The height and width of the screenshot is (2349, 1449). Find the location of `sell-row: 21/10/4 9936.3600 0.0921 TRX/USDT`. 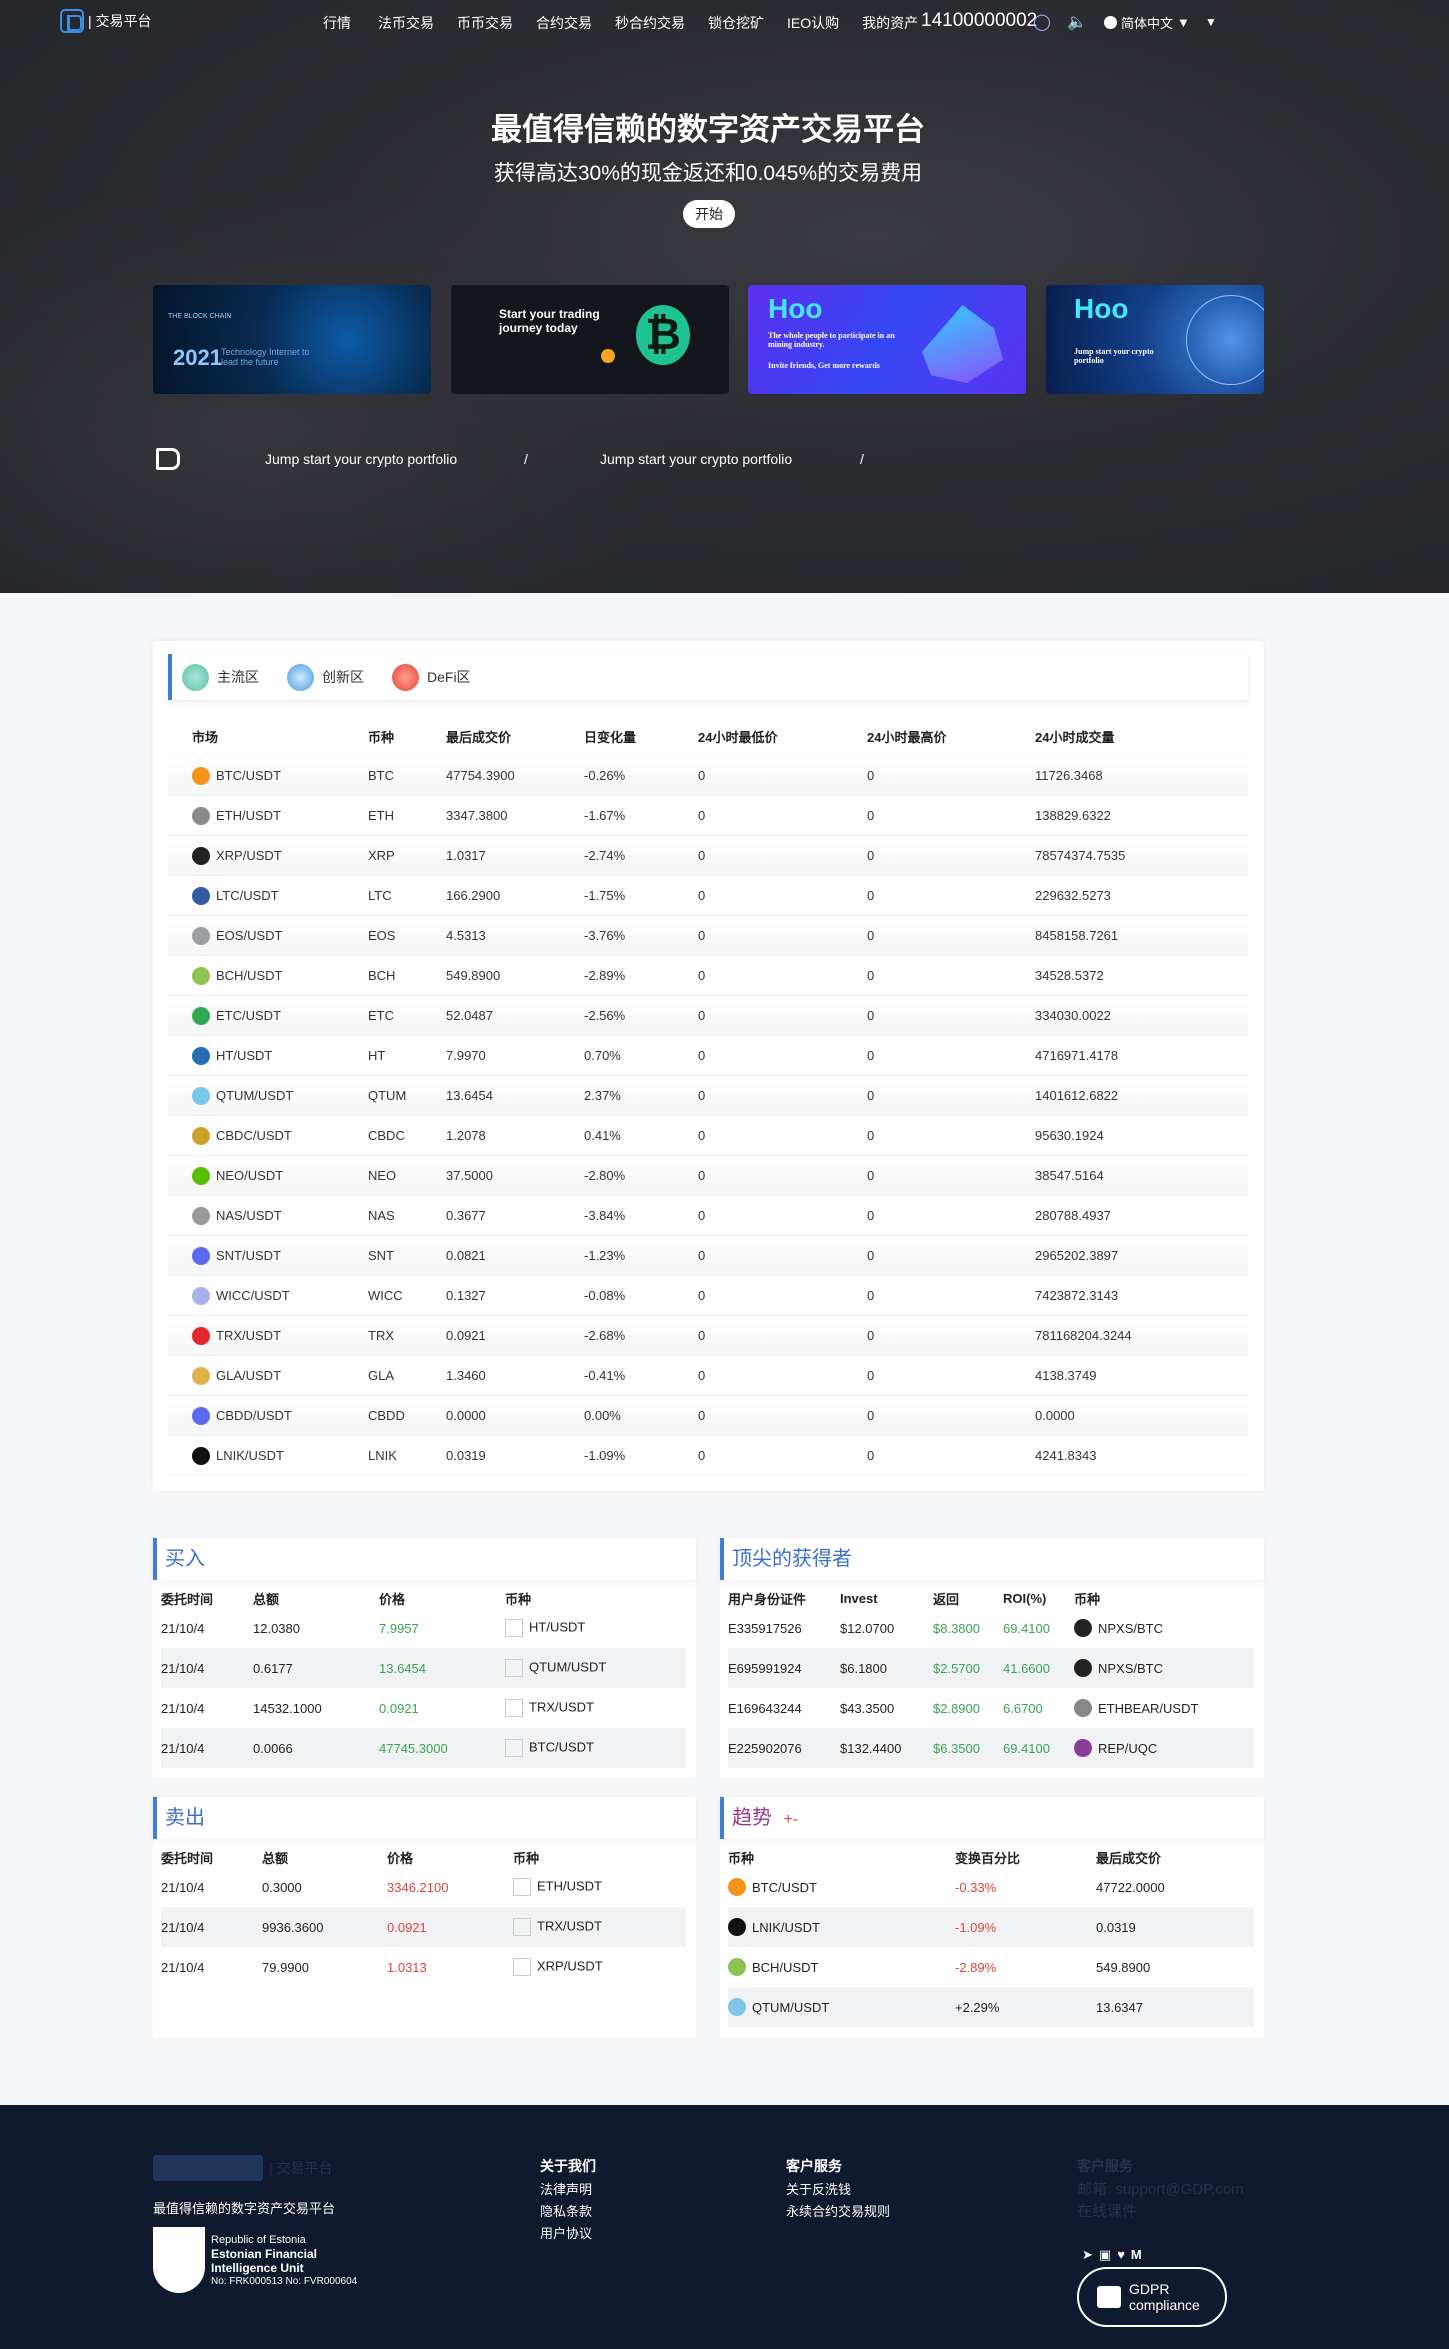

sell-row: 21/10/4 9936.3600 0.0921 TRX/USDT is located at coordinates (423, 1927).